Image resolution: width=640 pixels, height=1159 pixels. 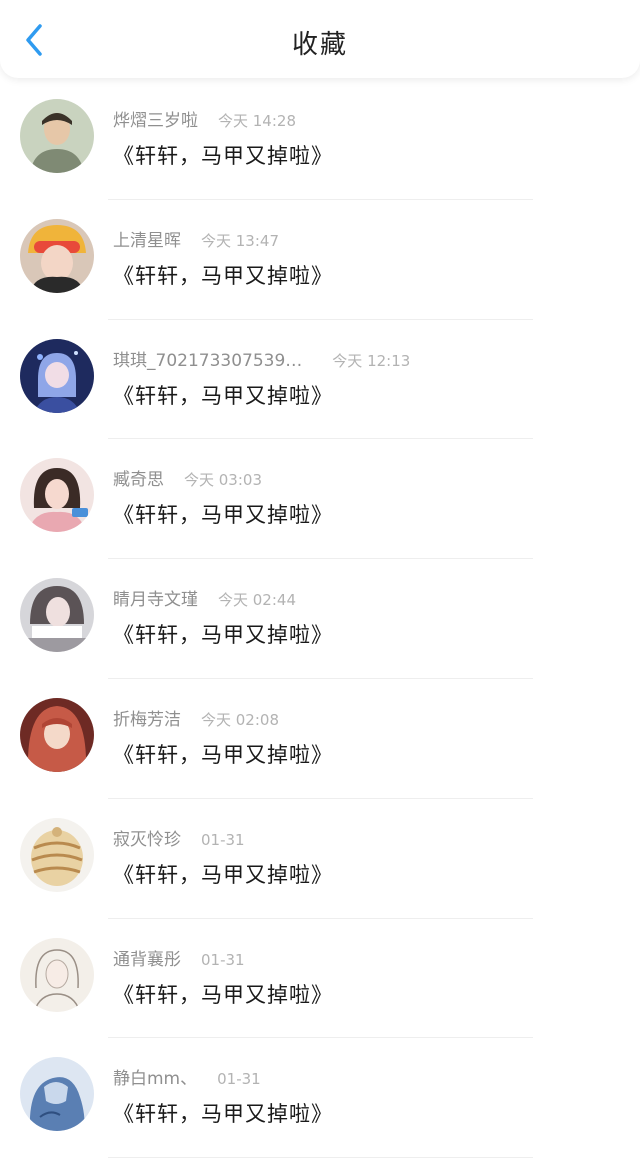 I want to click on author-name: 折梅芳洁, so click(x=147, y=720).